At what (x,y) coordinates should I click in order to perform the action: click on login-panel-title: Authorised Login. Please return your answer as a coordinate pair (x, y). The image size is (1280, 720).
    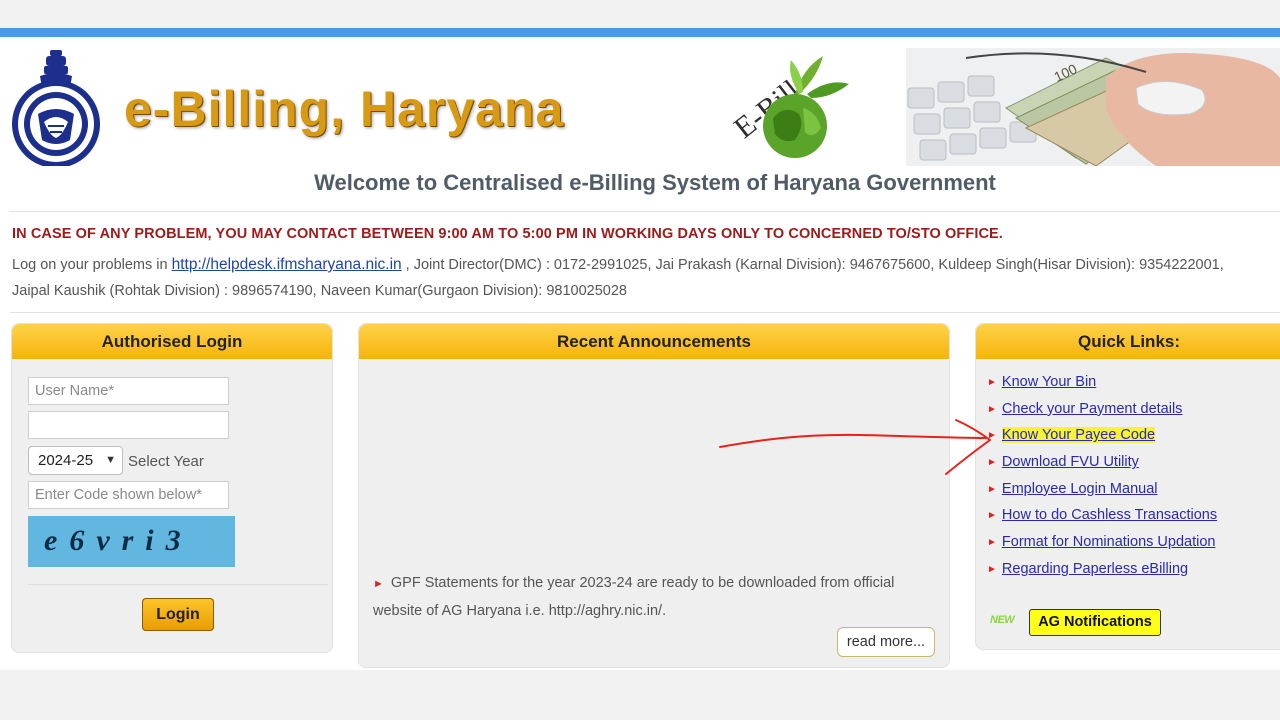
    Looking at the image, I should click on (172, 341).